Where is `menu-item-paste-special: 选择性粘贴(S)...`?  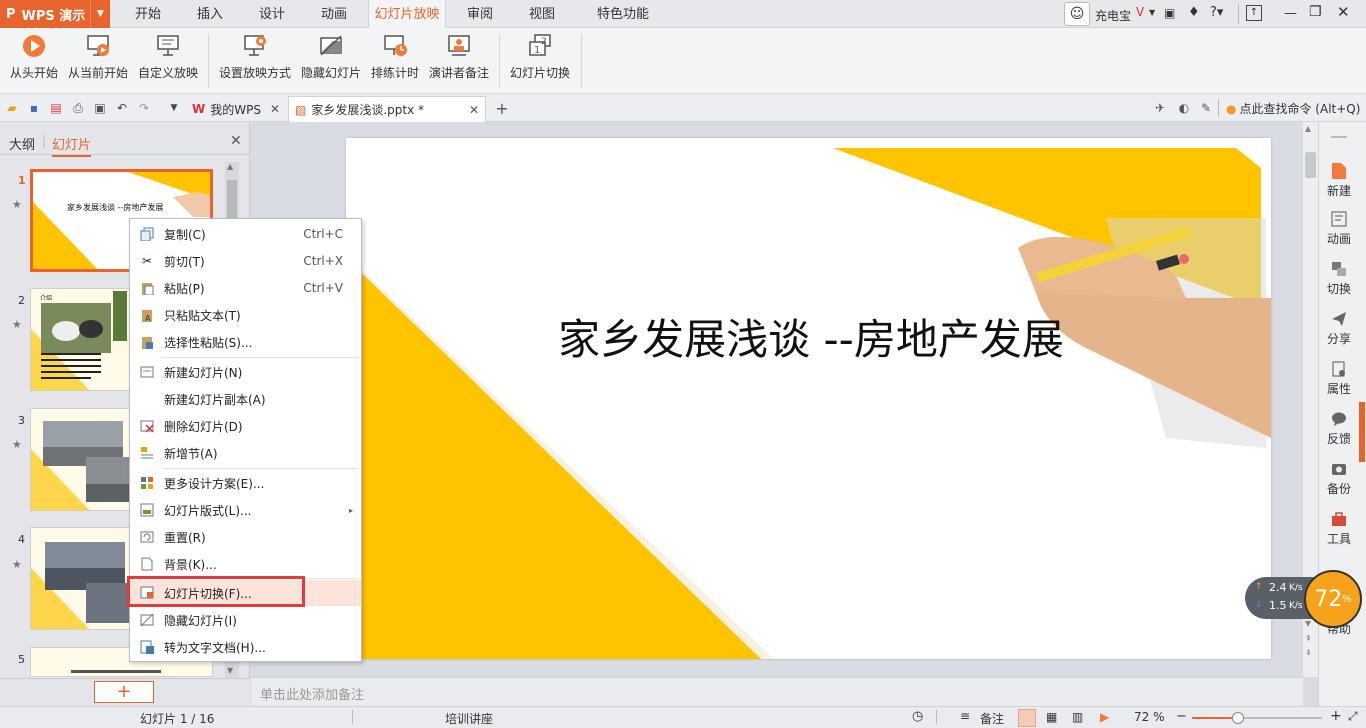 menu-item-paste-special: 选择性粘贴(S)... is located at coordinates (245, 342).